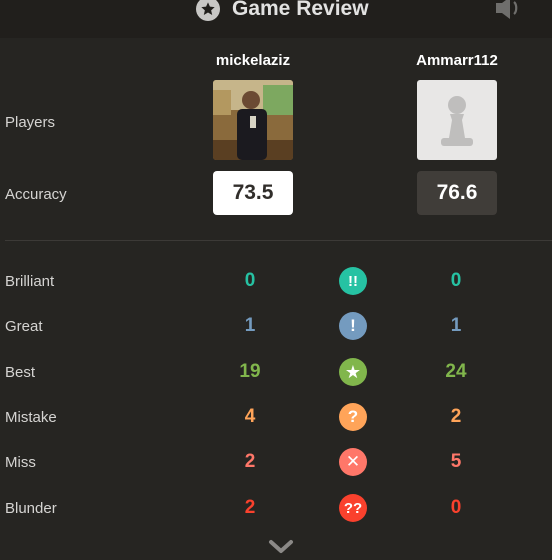  Describe the element at coordinates (30, 281) in the screenshot. I see `stat-label-brilliant: Brilliant` at that location.